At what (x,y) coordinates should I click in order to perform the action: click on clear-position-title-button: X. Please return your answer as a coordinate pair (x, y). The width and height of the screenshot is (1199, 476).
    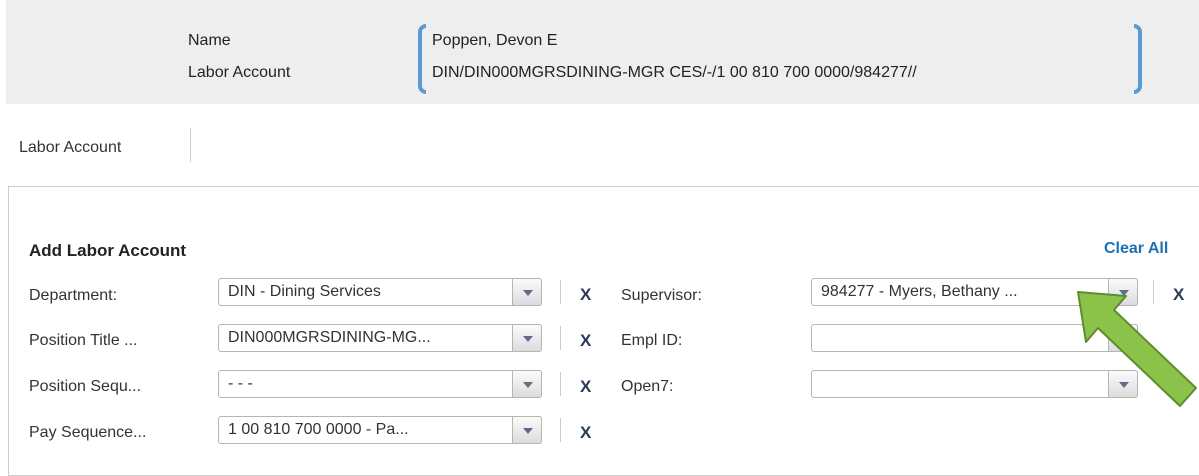
    Looking at the image, I should click on (585, 341).